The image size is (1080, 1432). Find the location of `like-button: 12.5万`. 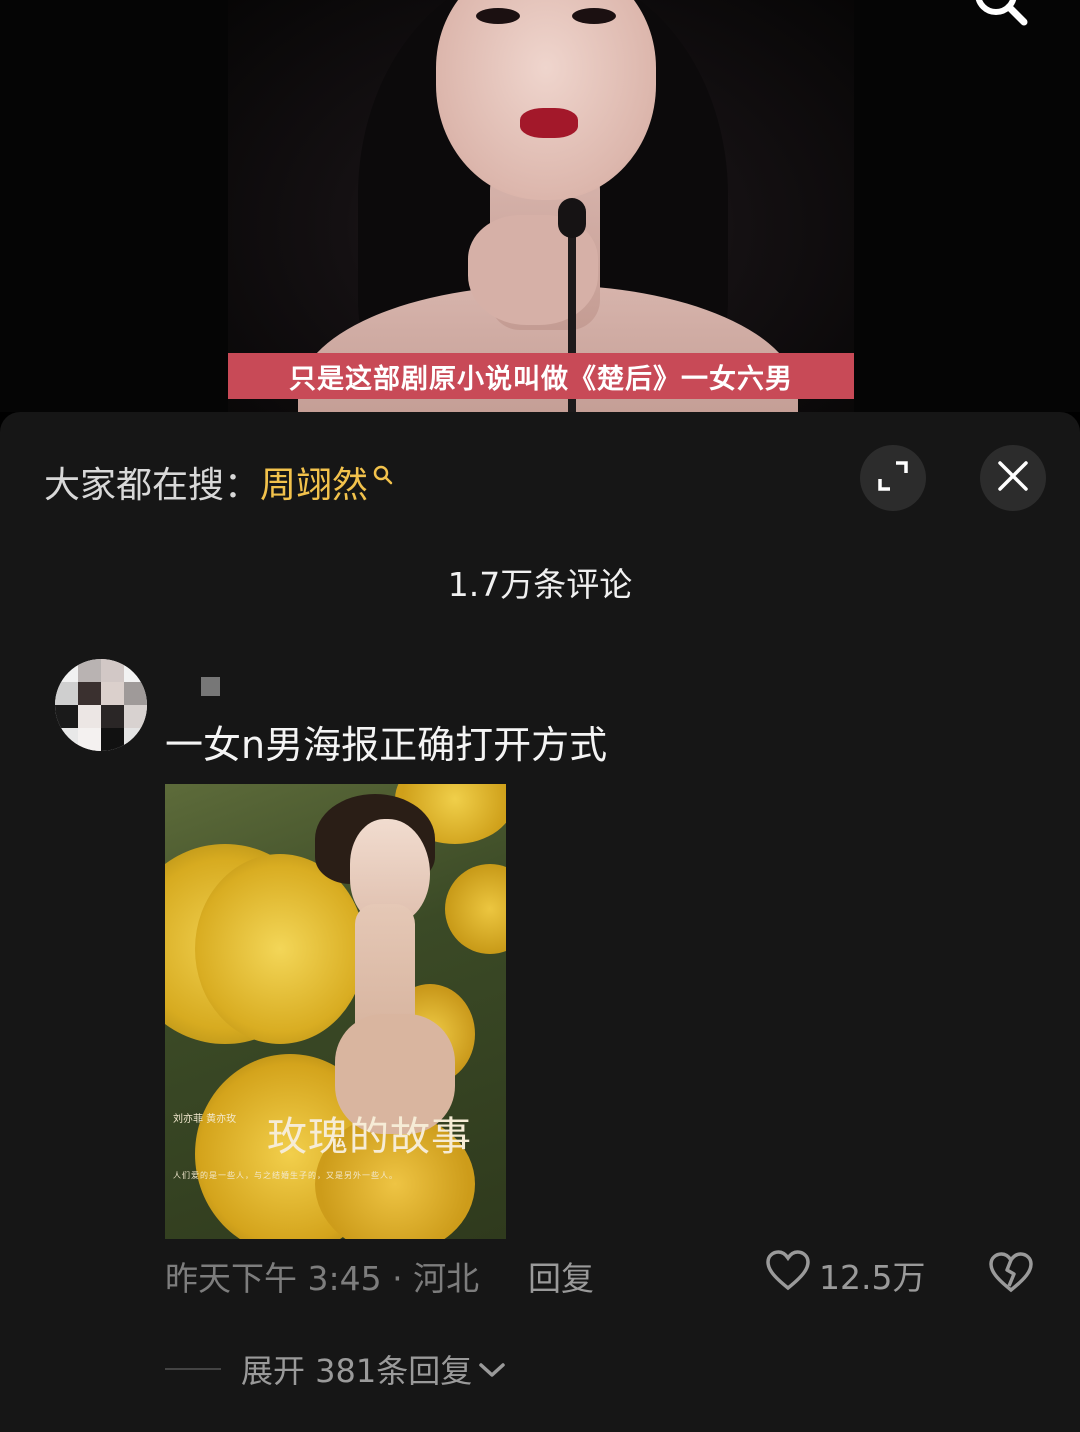

like-button: 12.5万 is located at coordinates (845, 1275).